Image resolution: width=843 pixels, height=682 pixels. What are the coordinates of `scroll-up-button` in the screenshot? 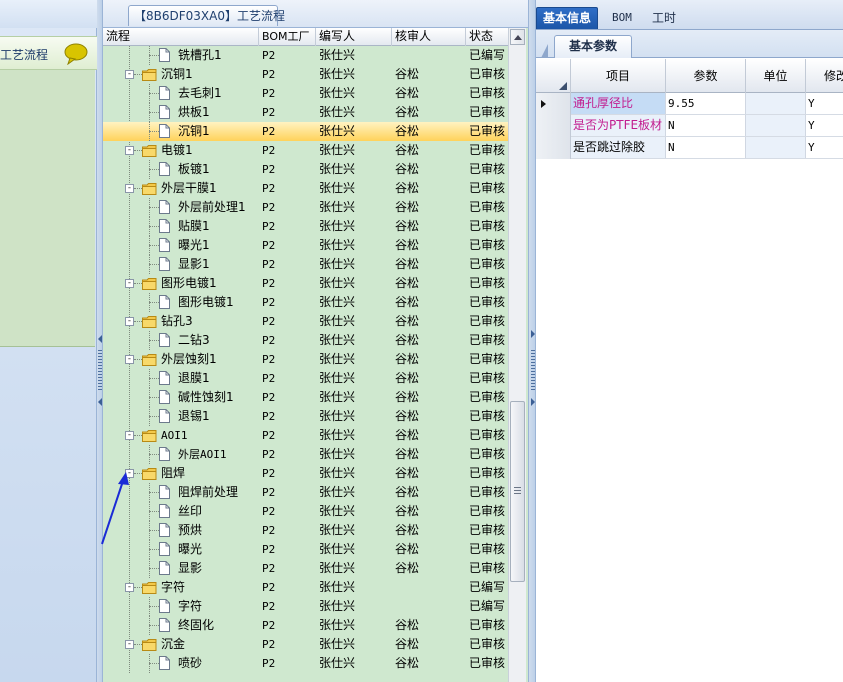 It's located at (517, 37).